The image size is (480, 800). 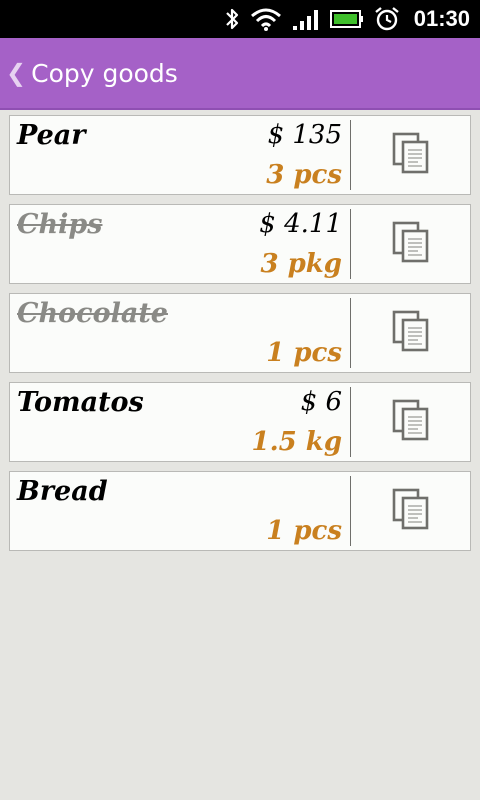 What do you see at coordinates (16, 73) in the screenshot?
I see `back-chevron-icon: ❮` at bounding box center [16, 73].